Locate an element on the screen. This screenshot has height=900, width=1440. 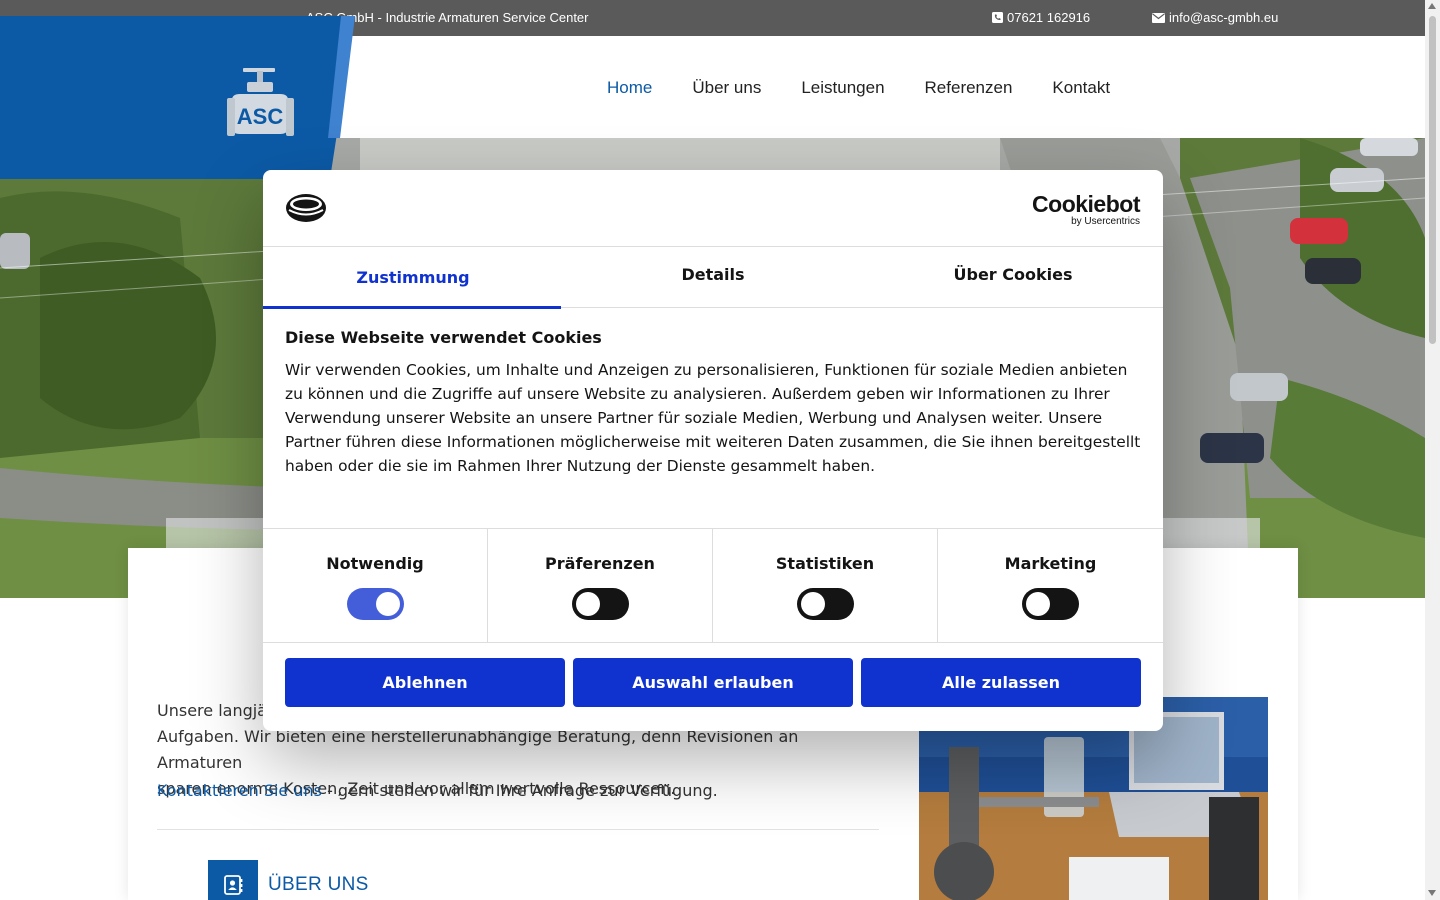
address-book-icon is located at coordinates (233, 885).